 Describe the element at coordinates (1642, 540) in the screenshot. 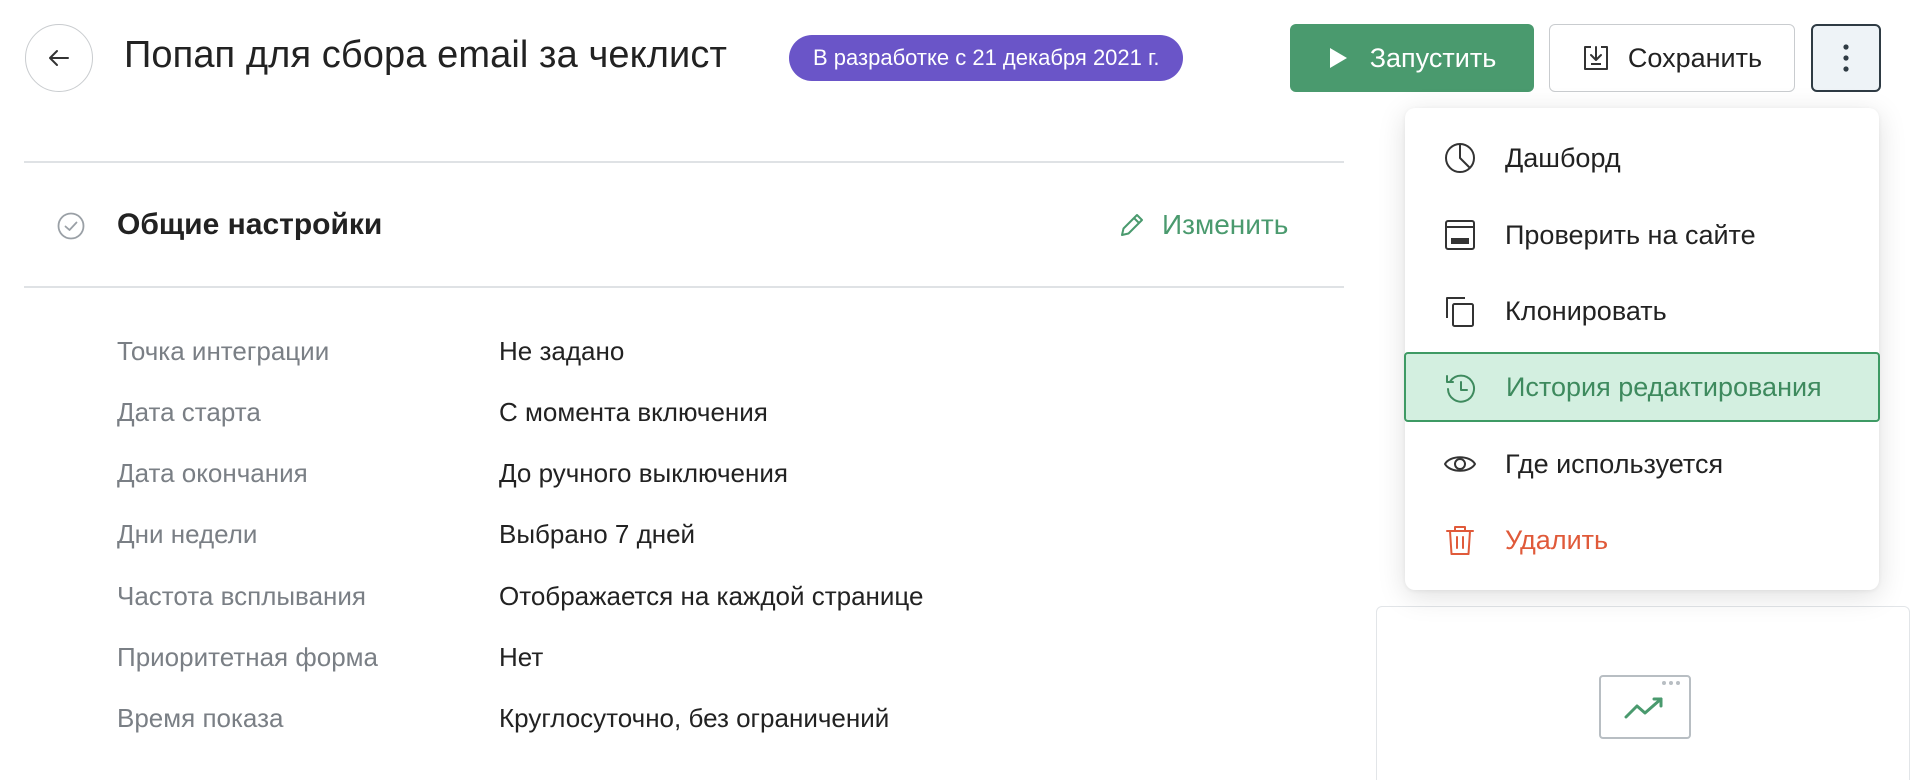

I see `menu-item-delete: Удалить` at that location.